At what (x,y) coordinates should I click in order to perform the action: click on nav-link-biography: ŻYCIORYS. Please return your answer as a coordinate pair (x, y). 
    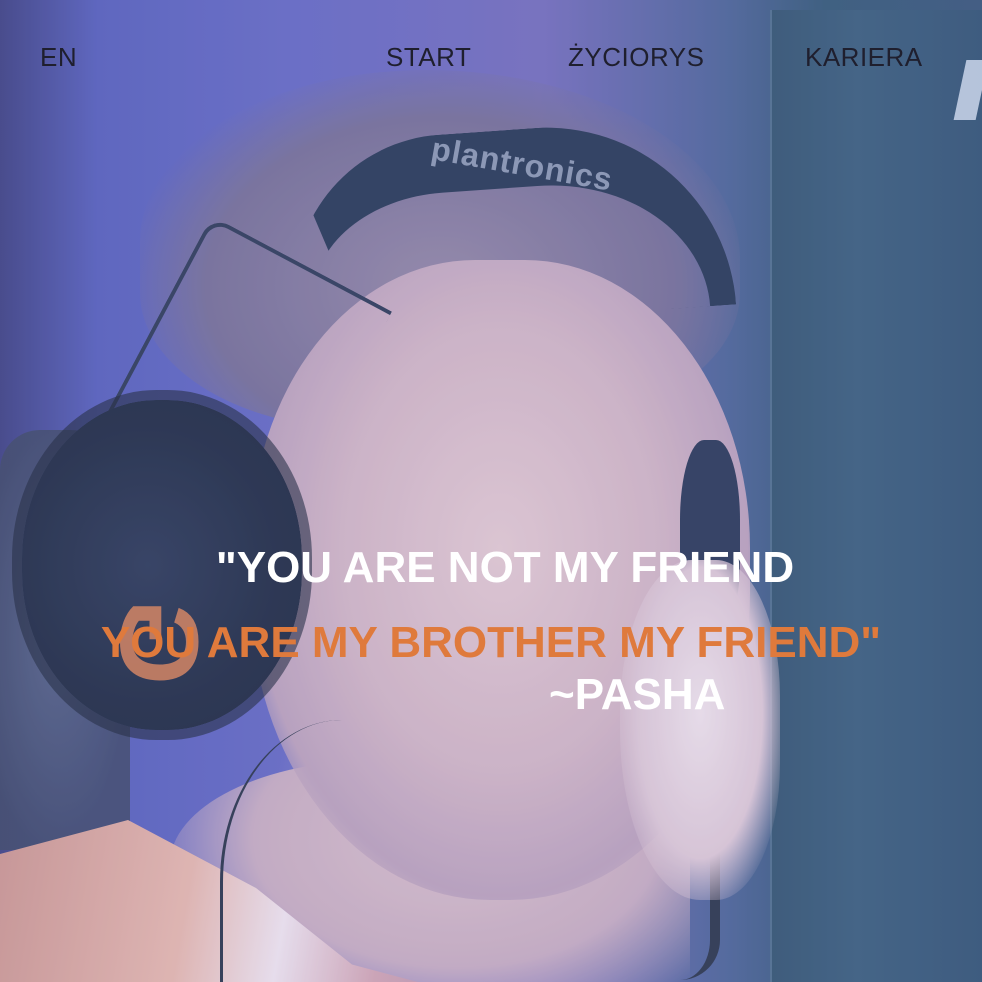
    Looking at the image, I should click on (636, 57).